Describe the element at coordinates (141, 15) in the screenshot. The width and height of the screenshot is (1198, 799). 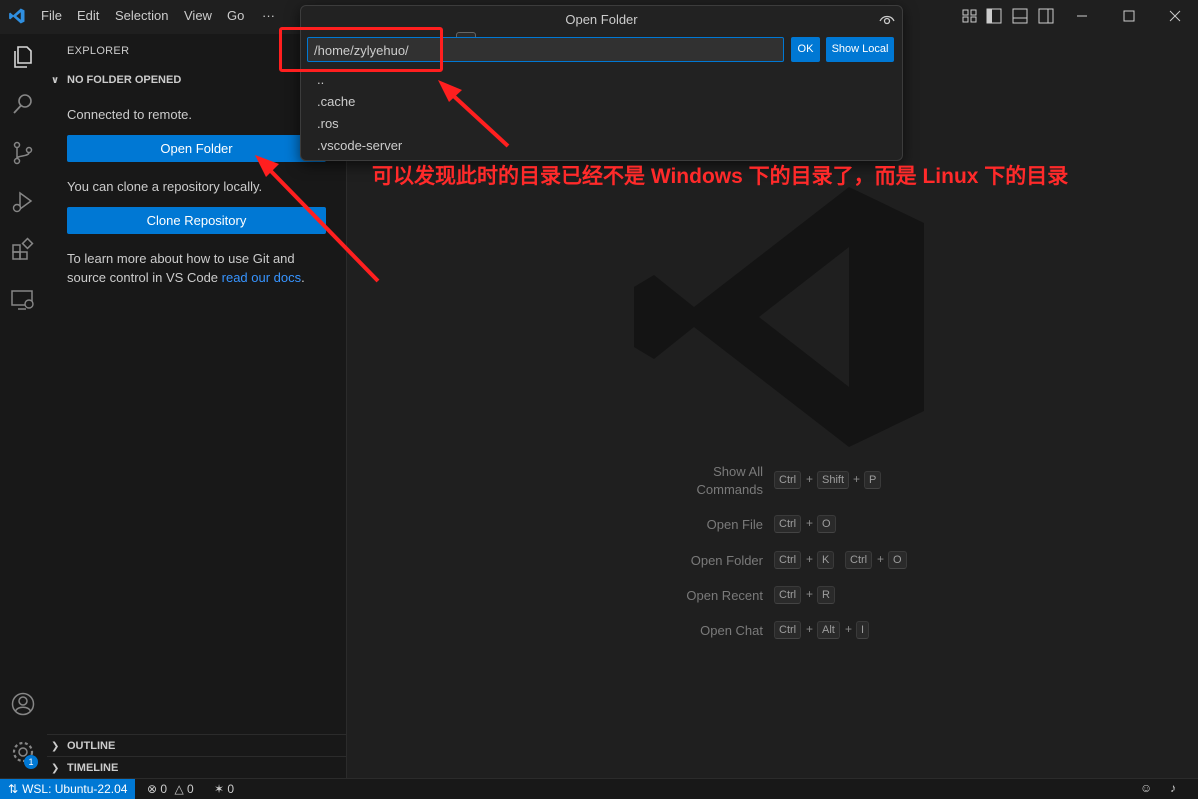
I see `menu-selection: Selection` at that location.